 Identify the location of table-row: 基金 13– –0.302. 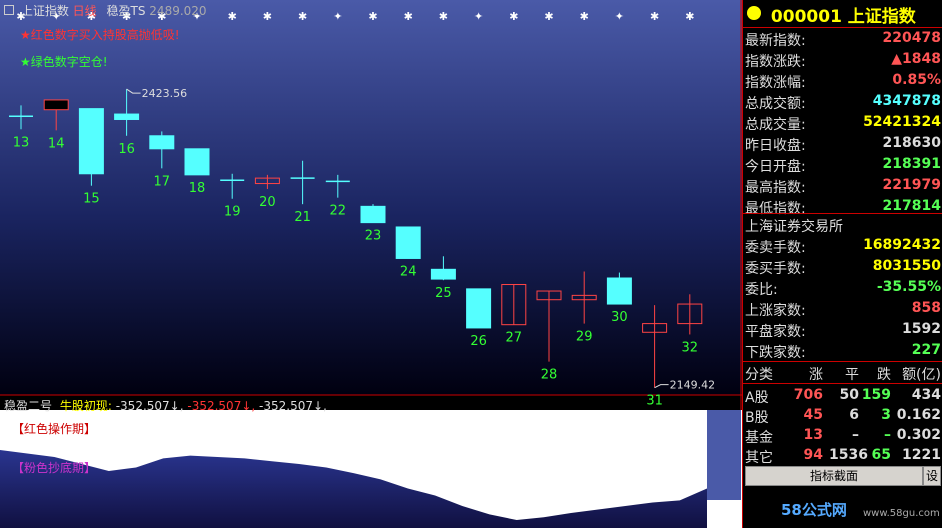
(842, 435).